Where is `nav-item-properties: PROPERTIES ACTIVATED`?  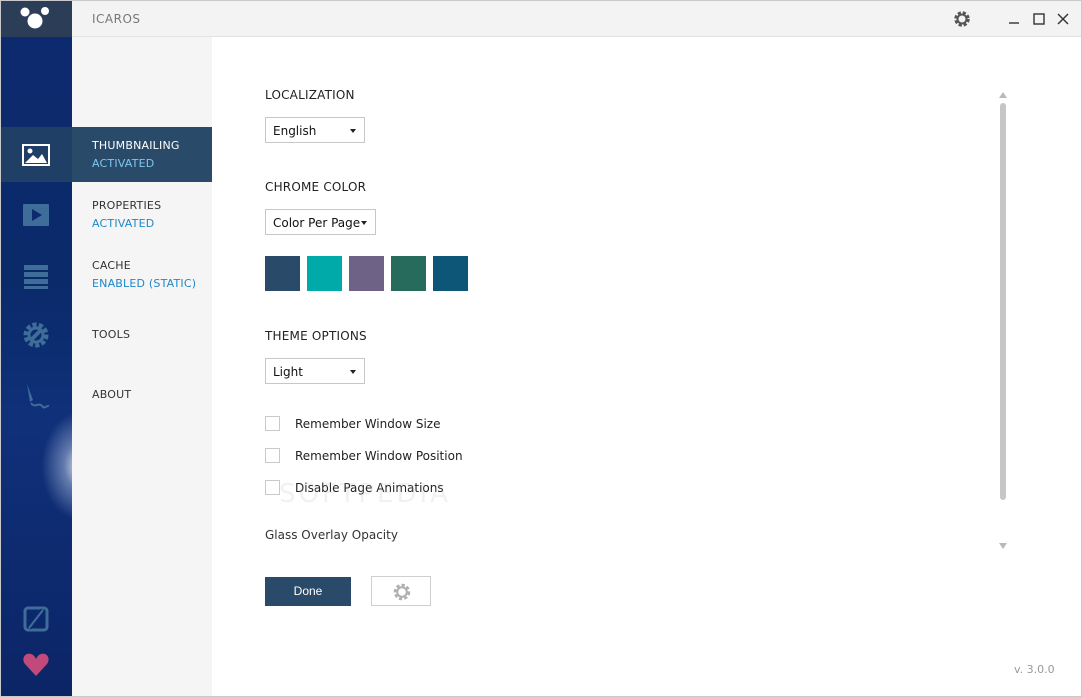 nav-item-properties: PROPERTIES ACTIVATED is located at coordinates (142, 214).